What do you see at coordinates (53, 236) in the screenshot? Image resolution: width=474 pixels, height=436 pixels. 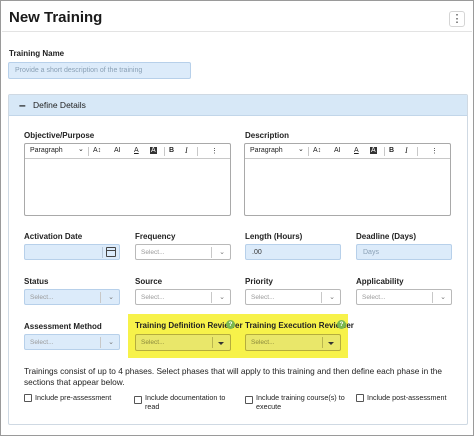 I see `activation-date-label: Activation Date` at bounding box center [53, 236].